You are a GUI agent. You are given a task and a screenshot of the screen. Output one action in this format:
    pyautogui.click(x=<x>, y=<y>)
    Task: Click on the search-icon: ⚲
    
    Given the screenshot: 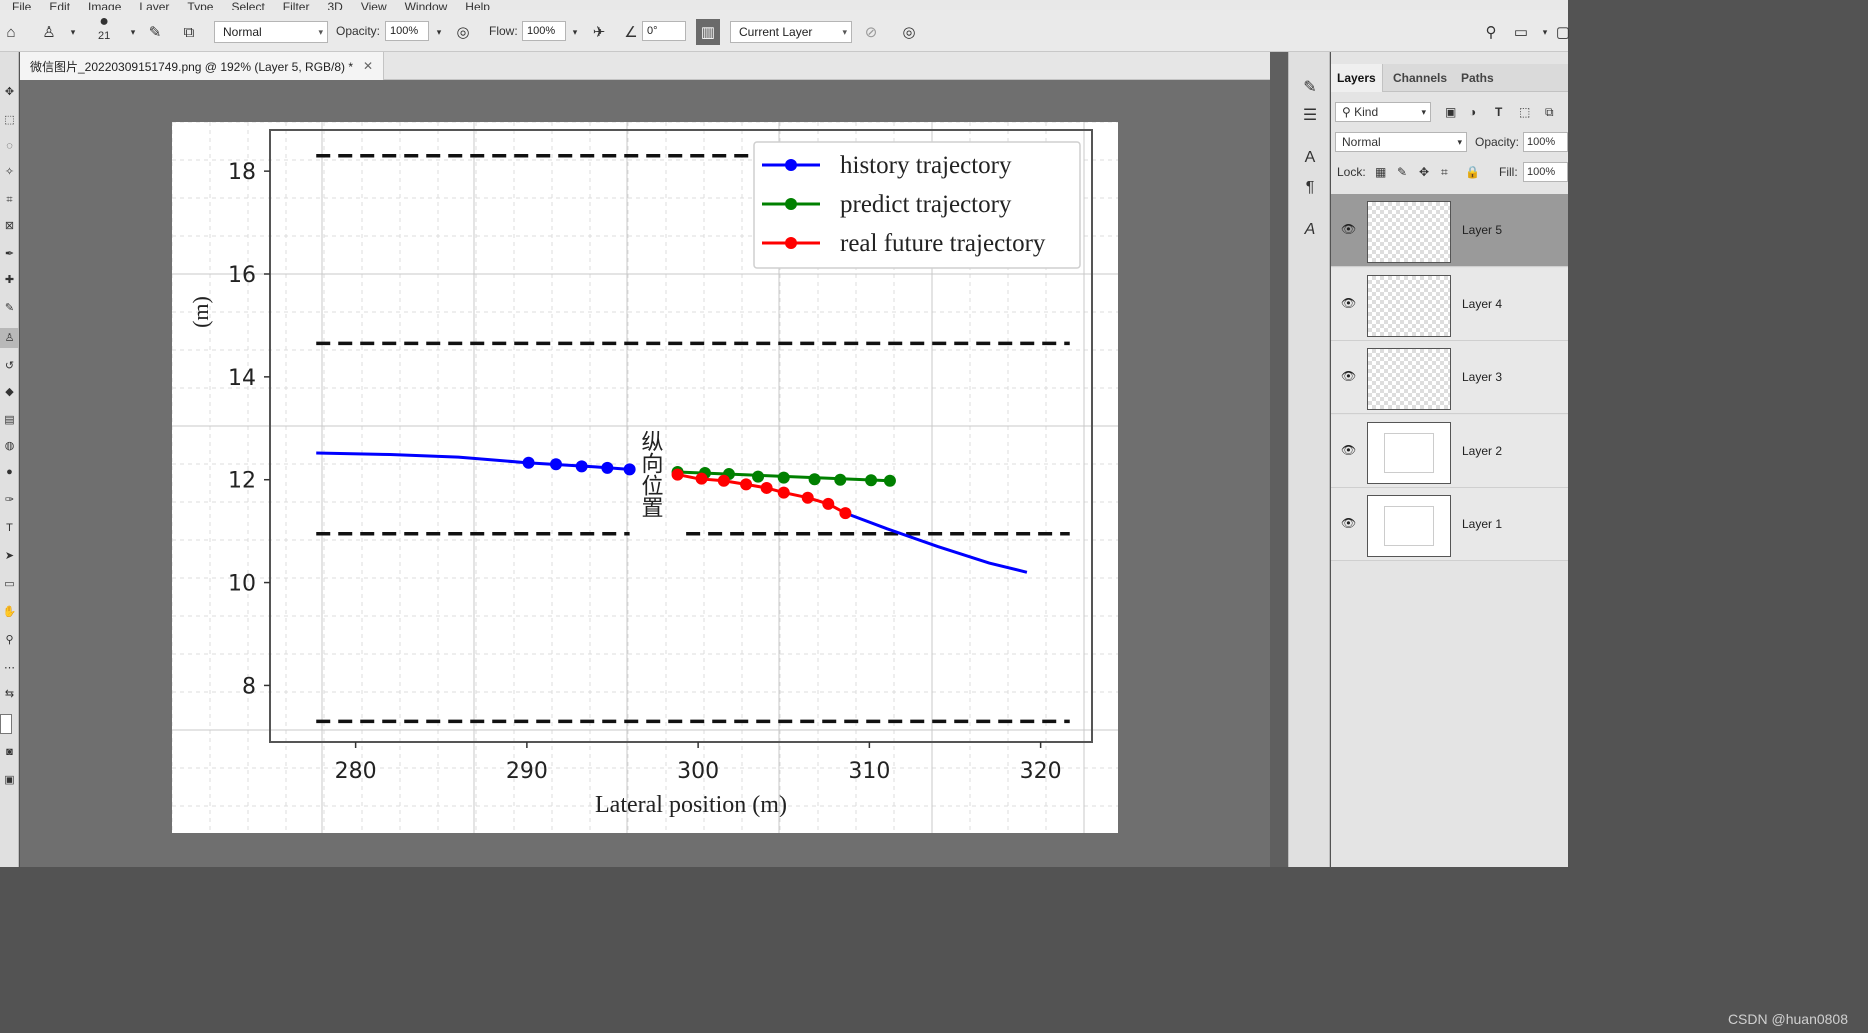 What is the action you would take?
    pyautogui.click(x=1491, y=32)
    